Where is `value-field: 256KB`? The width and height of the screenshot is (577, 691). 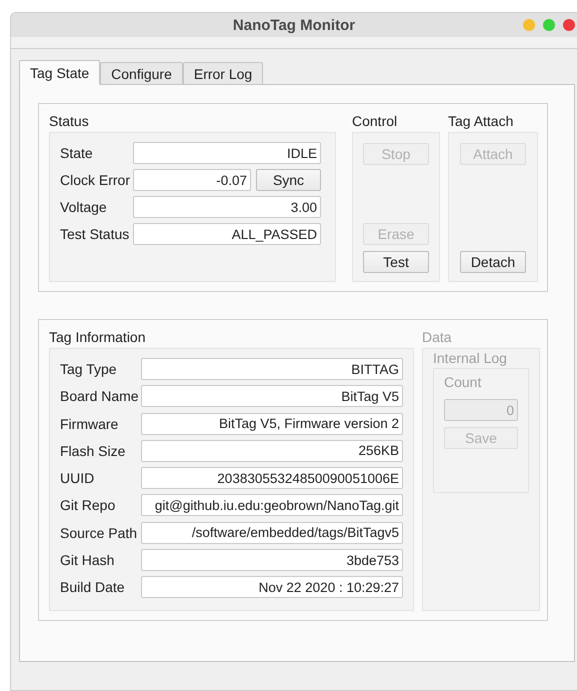
value-field: 256KB is located at coordinates (271, 451).